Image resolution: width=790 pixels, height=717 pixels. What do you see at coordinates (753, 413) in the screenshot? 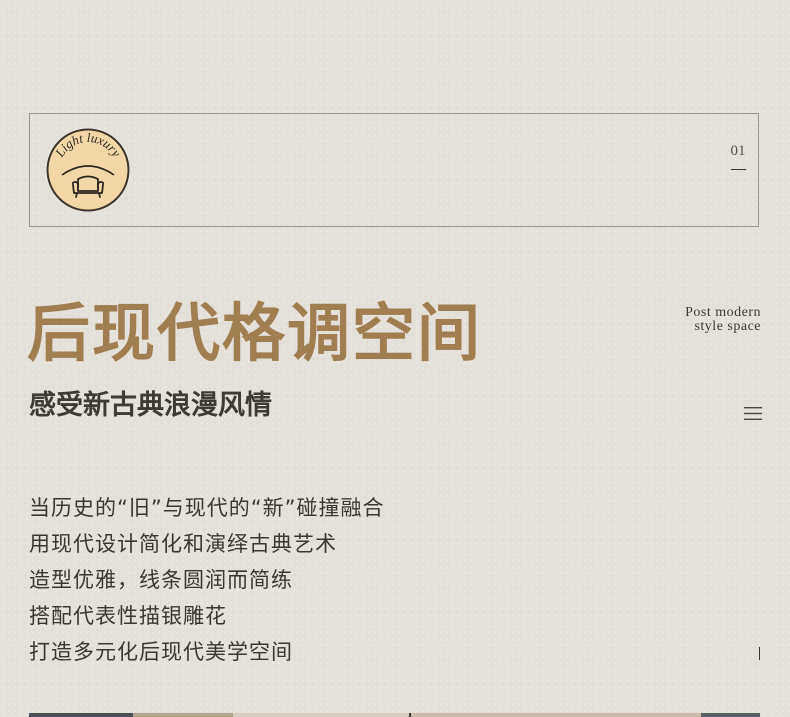
I see `menu-icon` at bounding box center [753, 413].